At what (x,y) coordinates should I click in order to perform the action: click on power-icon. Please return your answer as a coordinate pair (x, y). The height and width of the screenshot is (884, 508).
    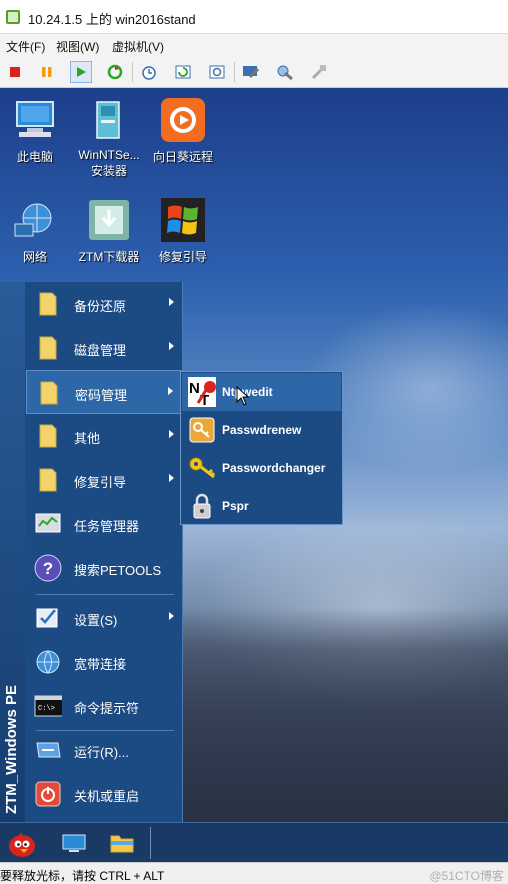
    Looking at the image, I should click on (48, 794).